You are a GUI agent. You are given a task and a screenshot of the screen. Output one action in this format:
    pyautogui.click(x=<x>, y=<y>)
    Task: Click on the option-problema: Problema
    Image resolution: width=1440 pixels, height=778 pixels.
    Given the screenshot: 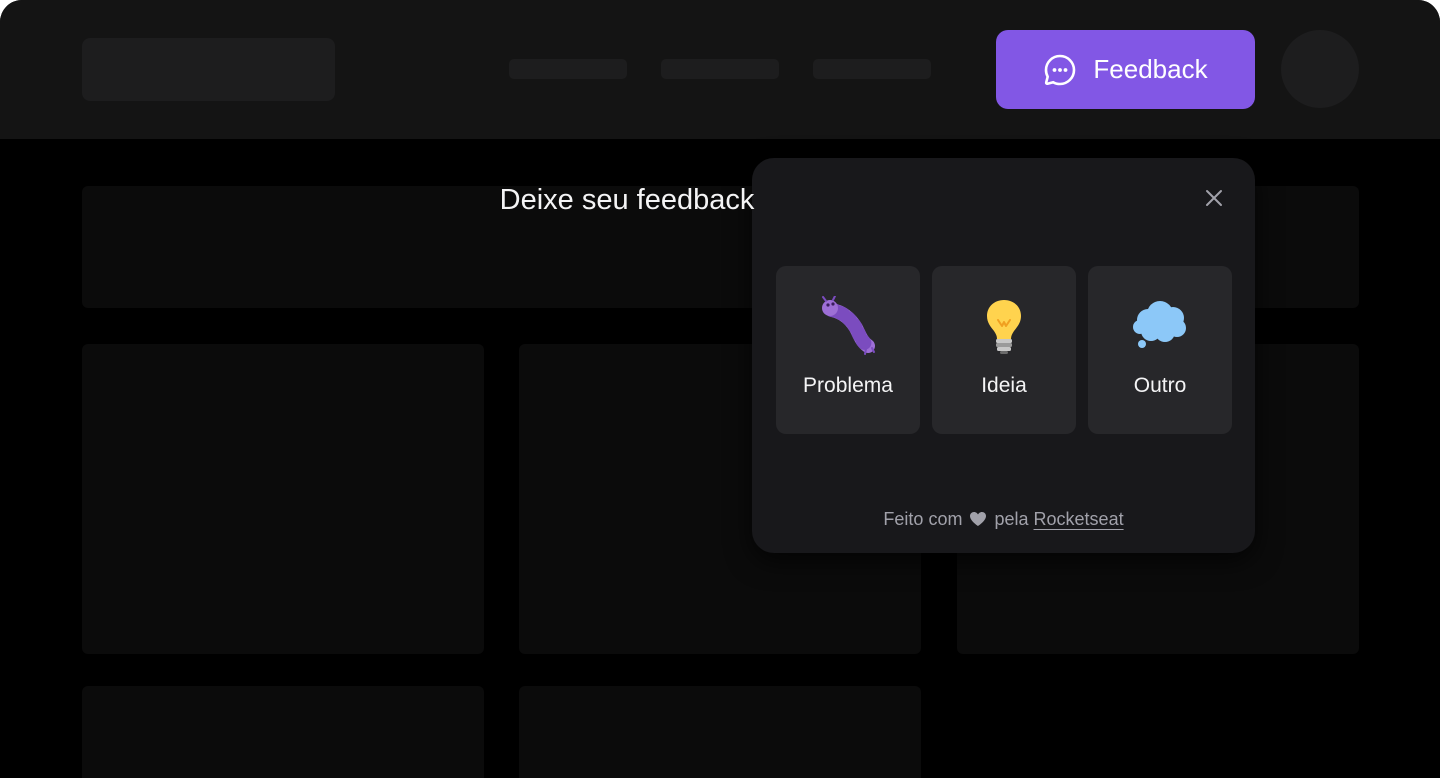 What is the action you would take?
    pyautogui.click(x=848, y=350)
    